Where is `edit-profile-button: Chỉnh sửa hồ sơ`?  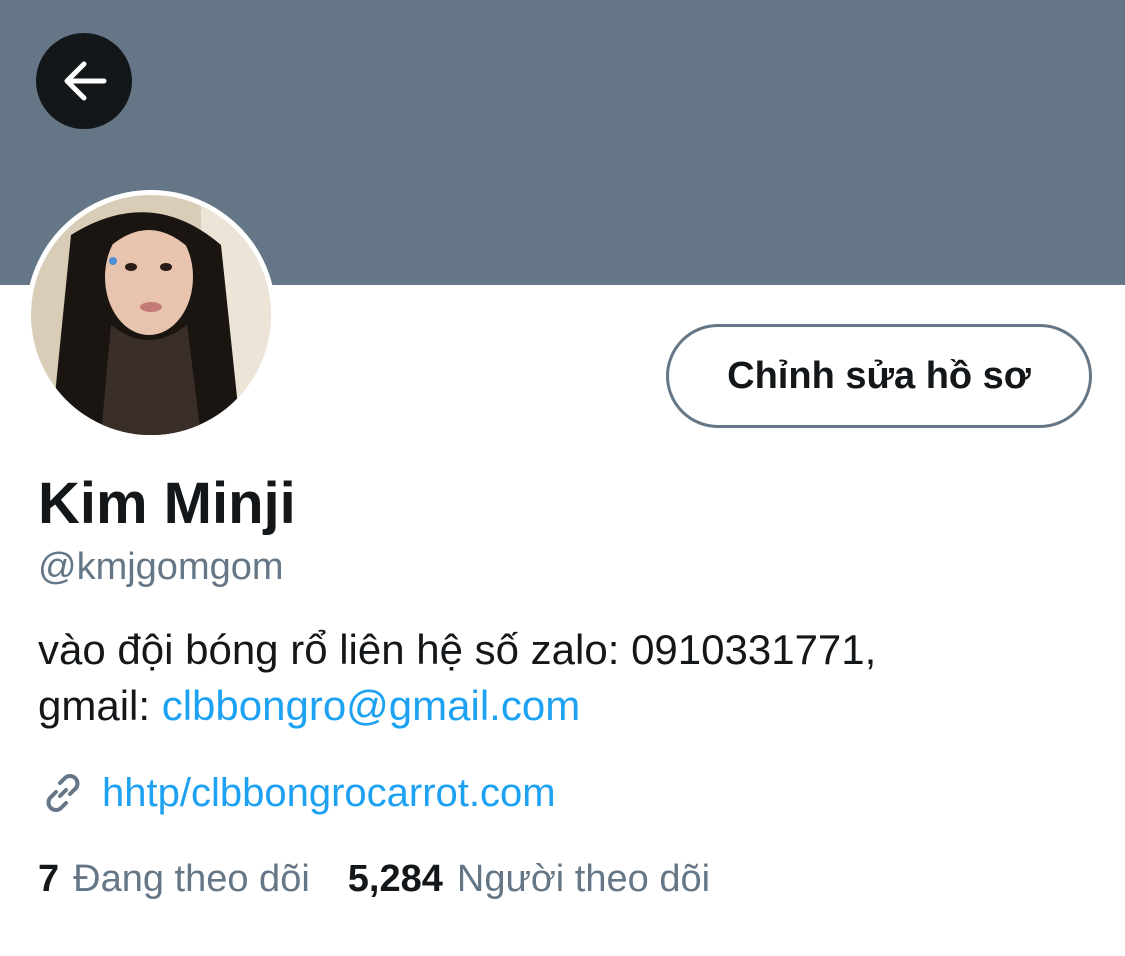
edit-profile-button: Chỉnh sửa hồ sơ is located at coordinates (879, 376).